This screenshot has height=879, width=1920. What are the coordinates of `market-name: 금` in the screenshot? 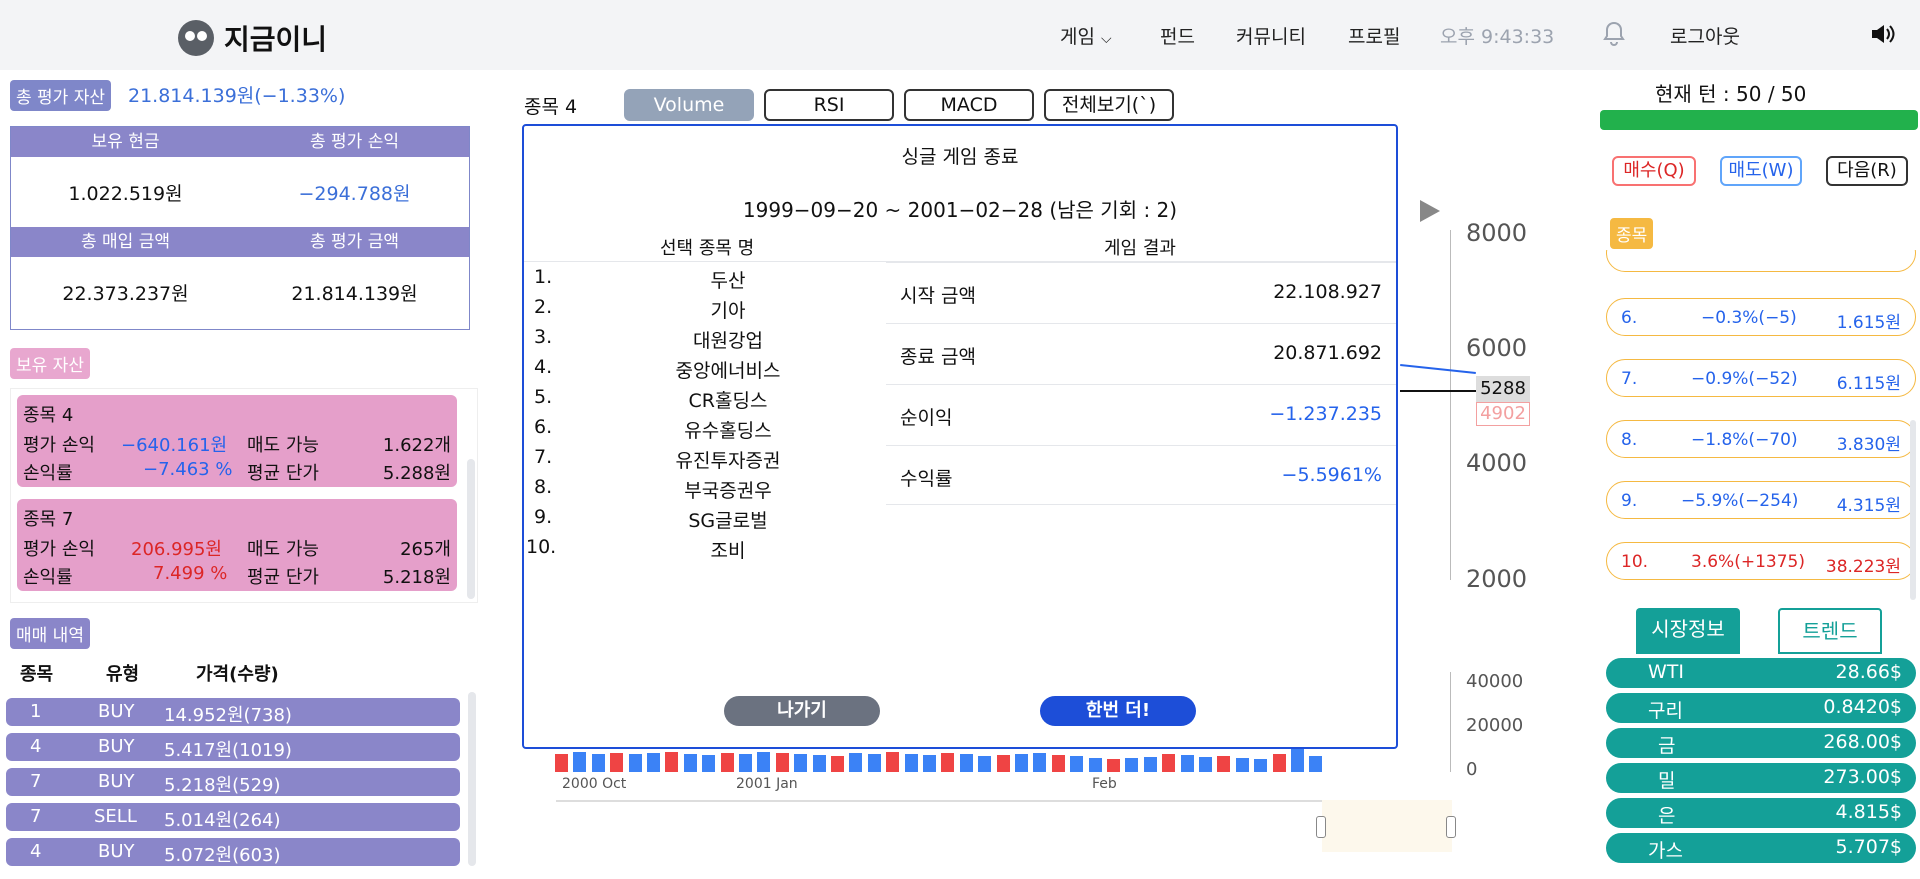 It's located at (1667, 746).